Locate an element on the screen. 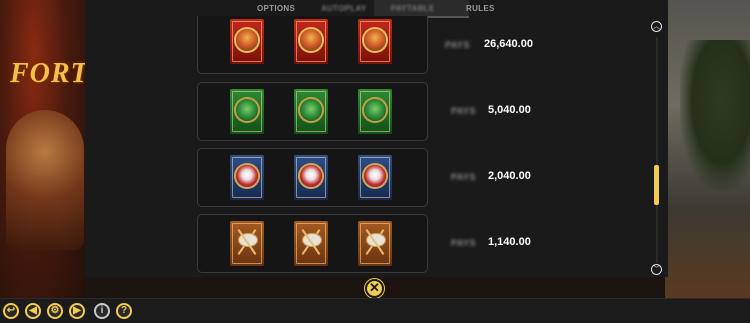  payout-value: 26,640.00 is located at coordinates (508, 44).